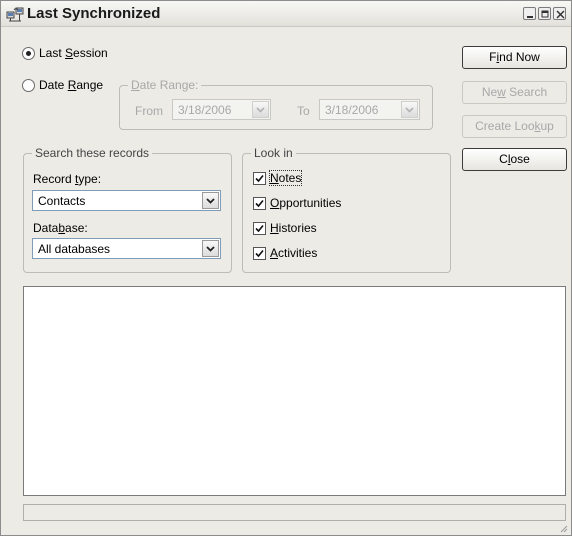  What do you see at coordinates (352, 110) in the screenshot?
I see `to-date-value: 3/18/2006` at bounding box center [352, 110].